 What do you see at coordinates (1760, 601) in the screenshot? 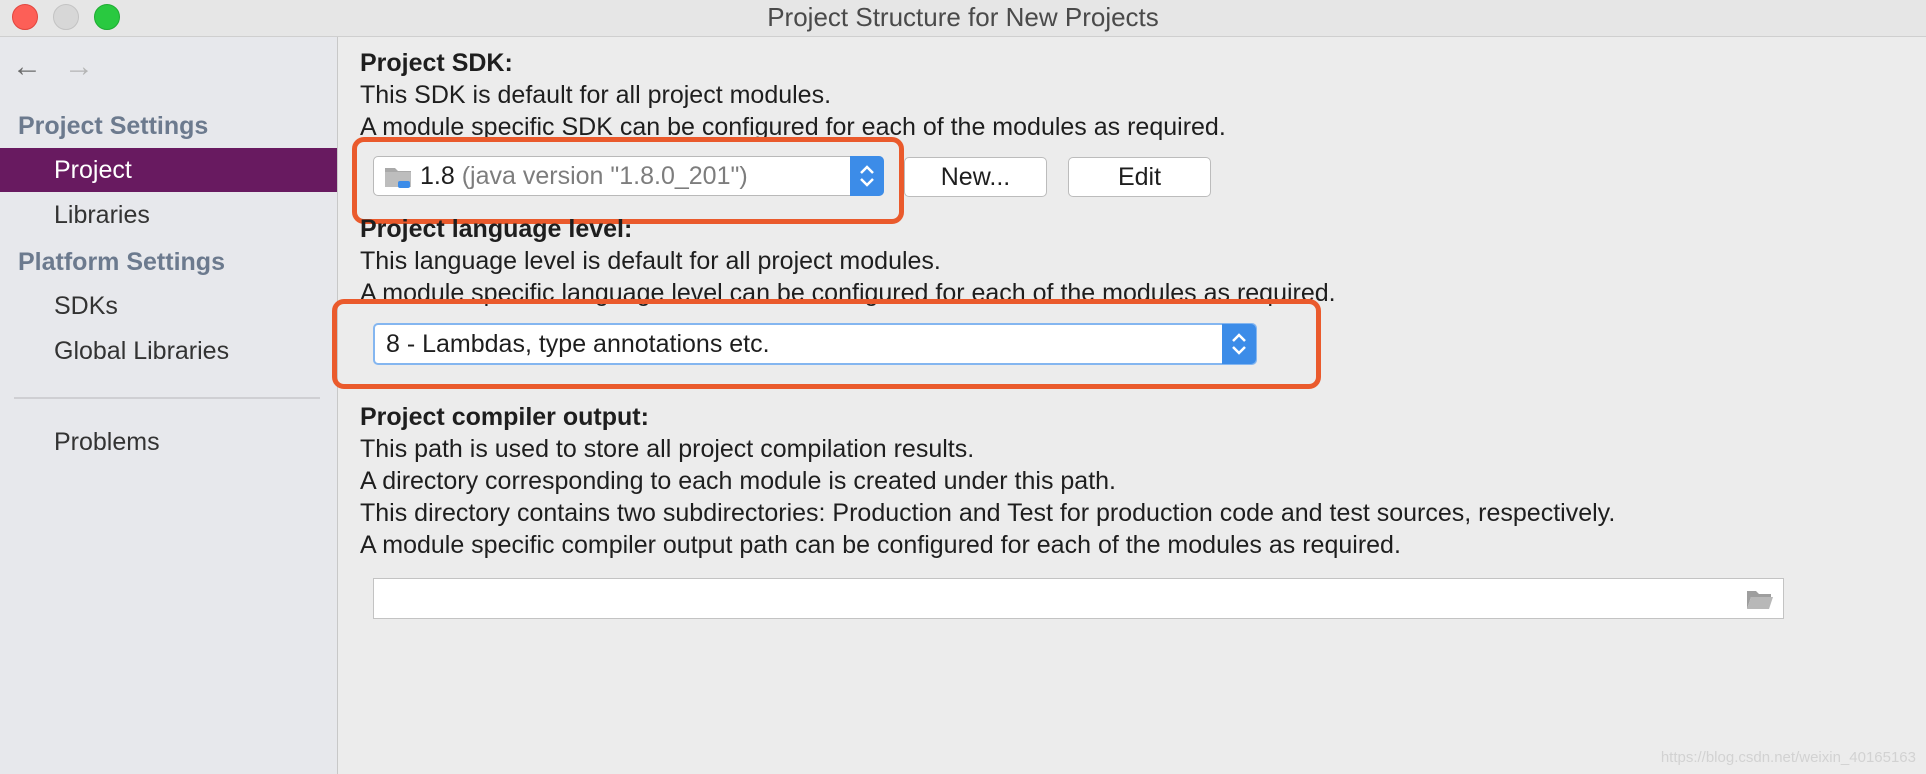
I see `folder-open-icon` at bounding box center [1760, 601].